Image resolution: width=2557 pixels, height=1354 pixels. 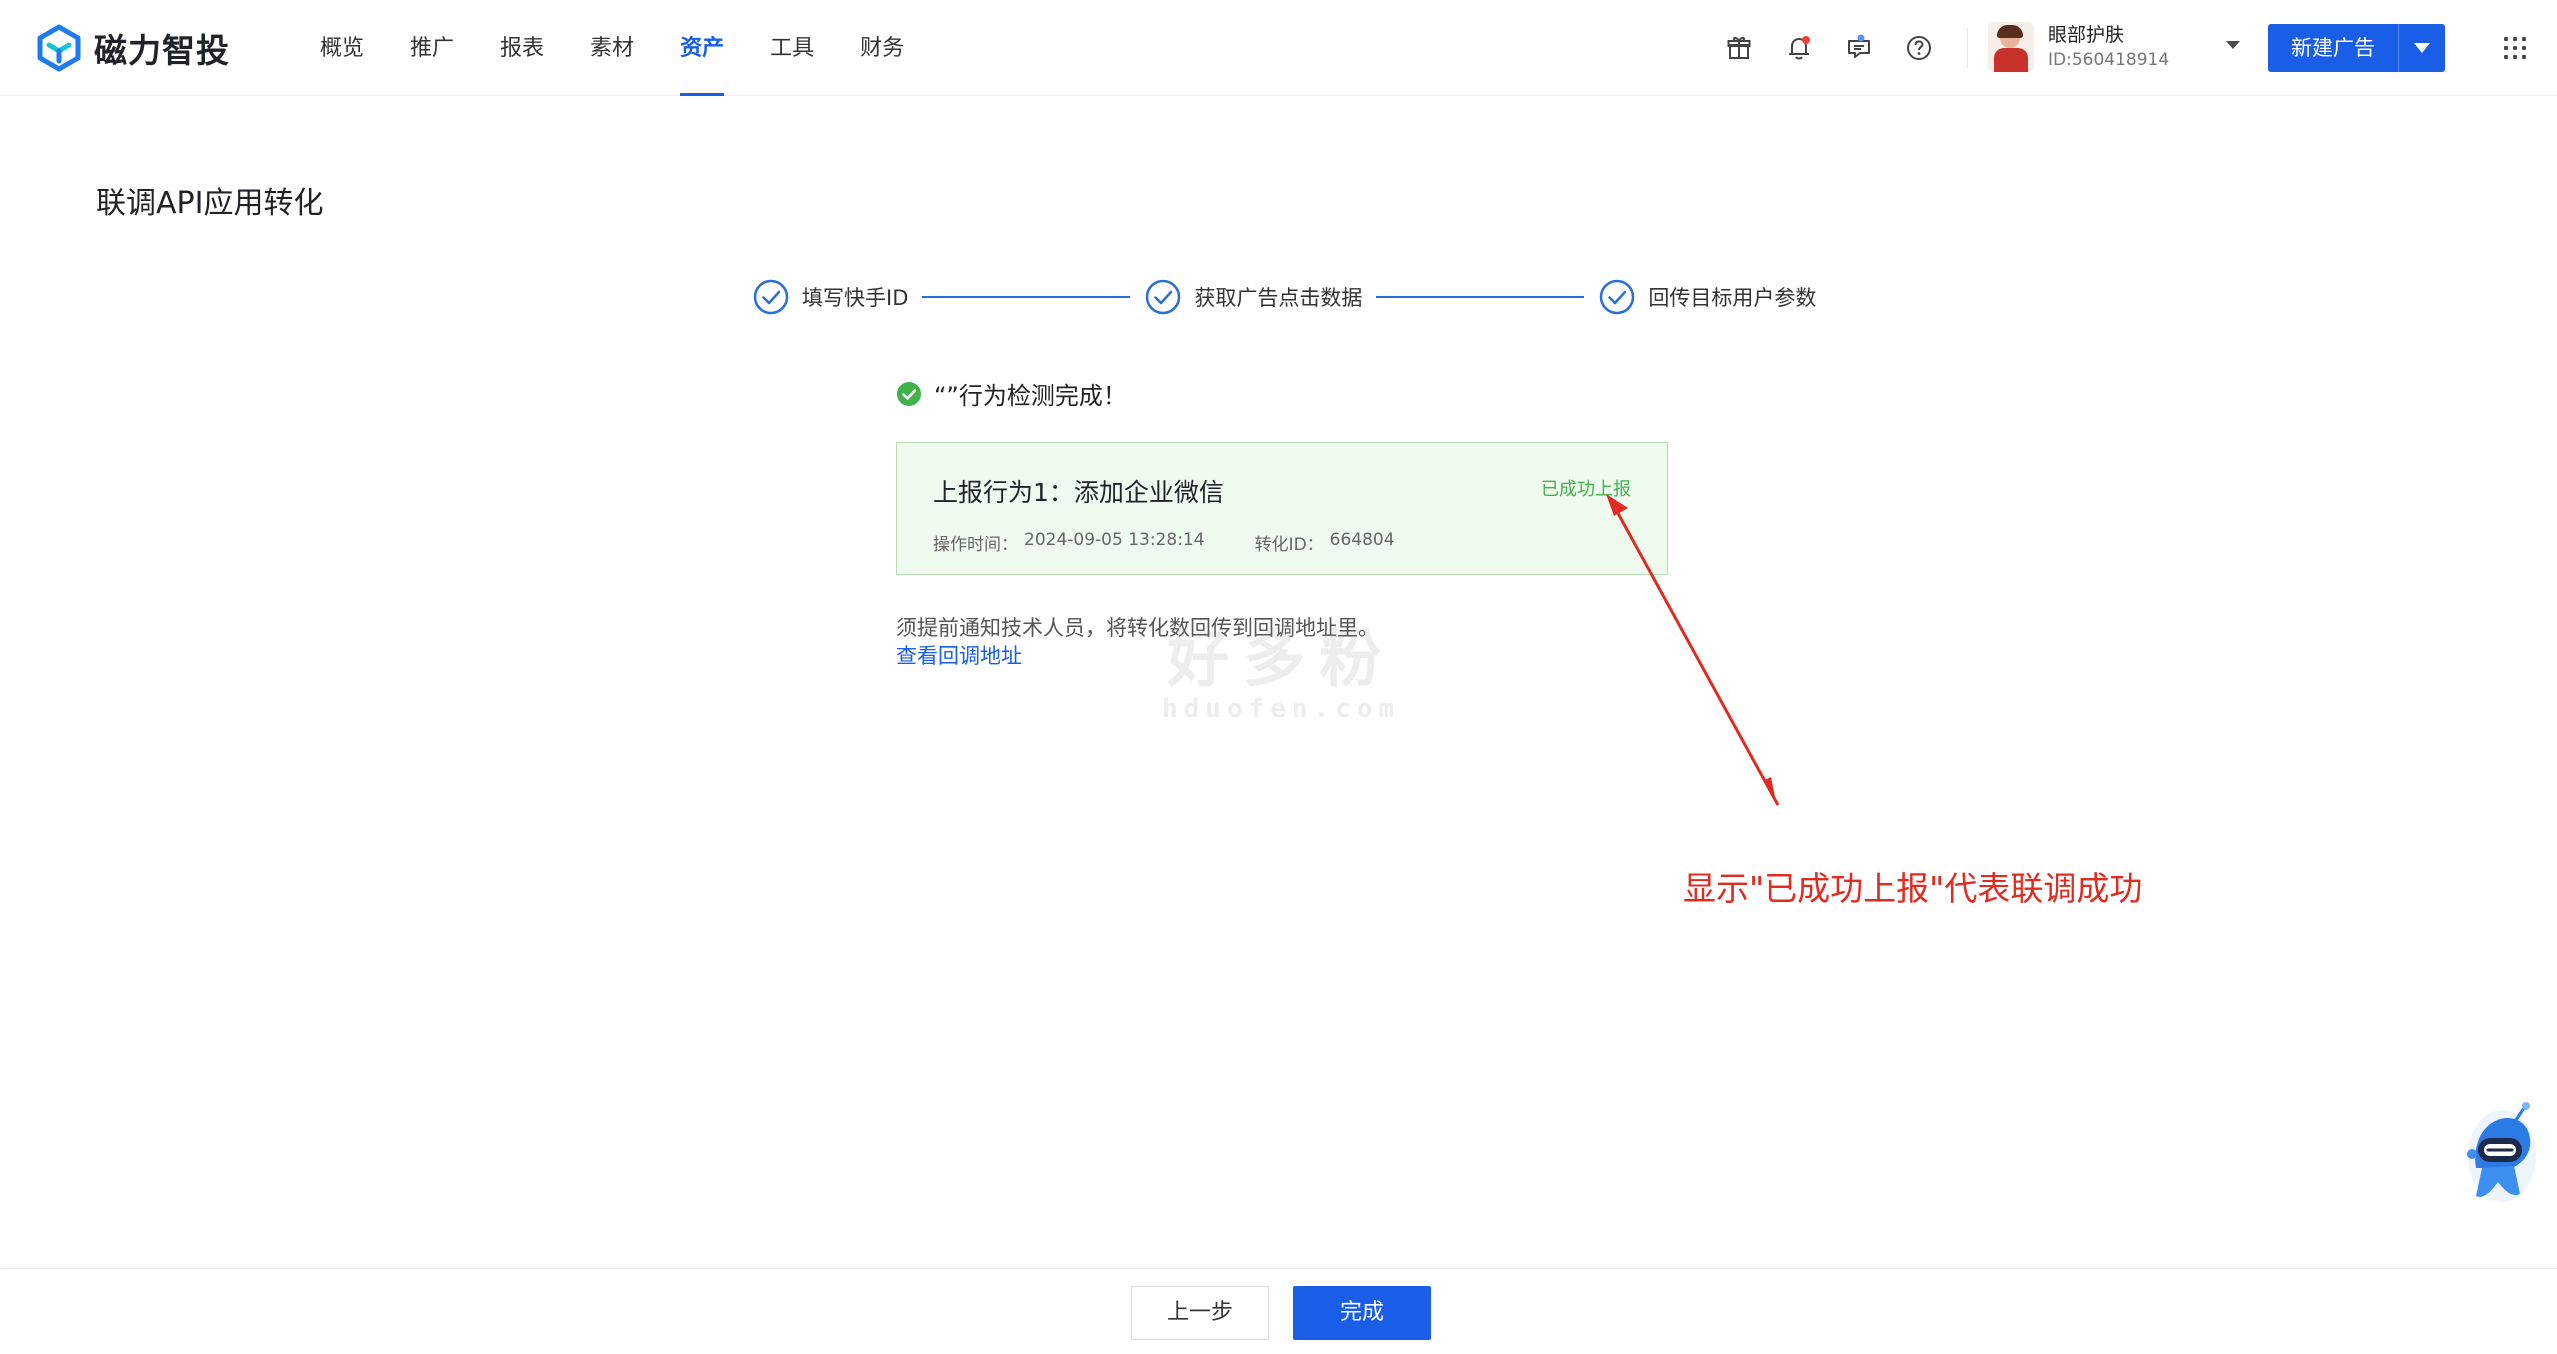 I want to click on event-meta: 操作时间： 2024-09-05 13:28:14 转化ID： 664804, so click(x=1164, y=542).